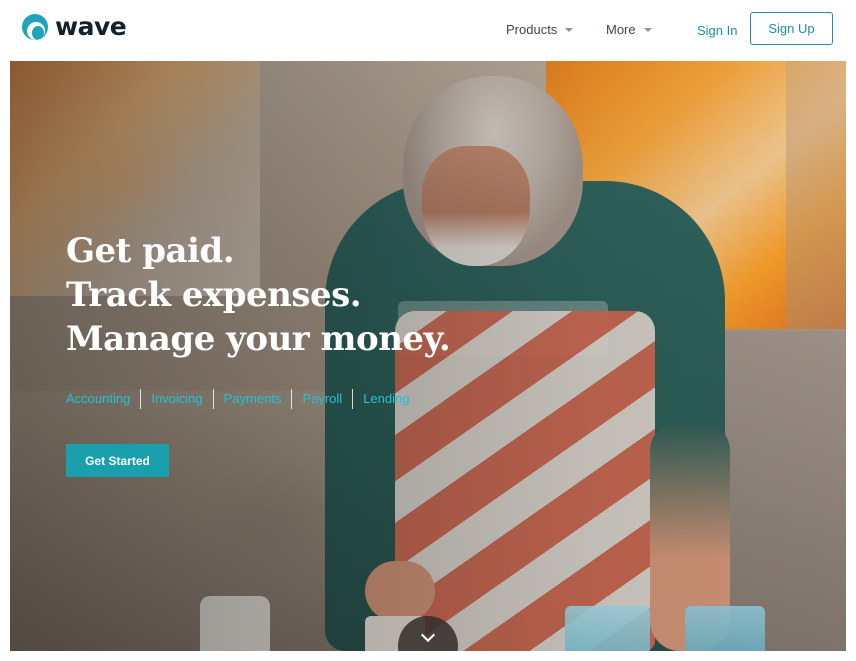  What do you see at coordinates (385, 399) in the screenshot?
I see `service-link-lending: Lending` at bounding box center [385, 399].